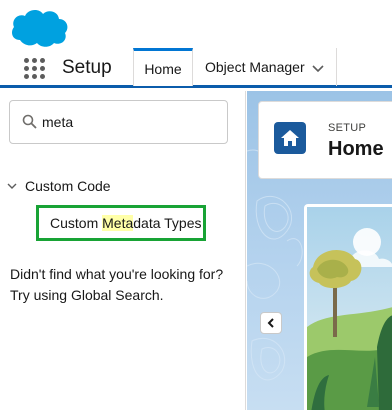 The height and width of the screenshot is (410, 392). I want to click on tab-object-manager: Object Manager, so click(265, 67).